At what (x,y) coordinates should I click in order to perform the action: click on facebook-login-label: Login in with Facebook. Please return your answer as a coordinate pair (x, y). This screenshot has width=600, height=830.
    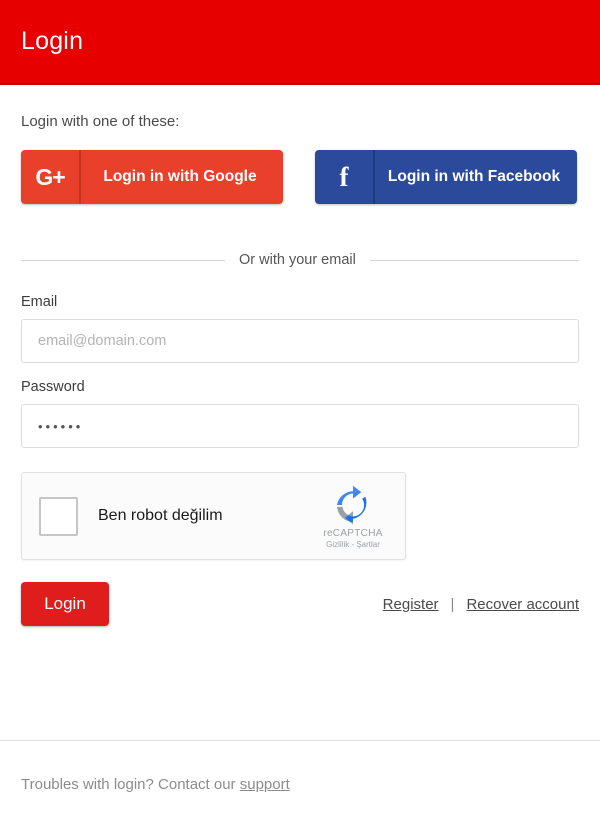
    Looking at the image, I should click on (474, 176).